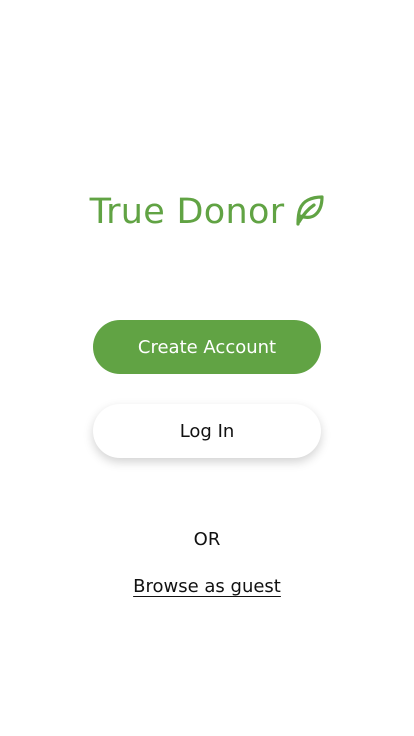 Image resolution: width=414 pixels, height=736 pixels. What do you see at coordinates (310, 210) in the screenshot?
I see `leaf-icon` at bounding box center [310, 210].